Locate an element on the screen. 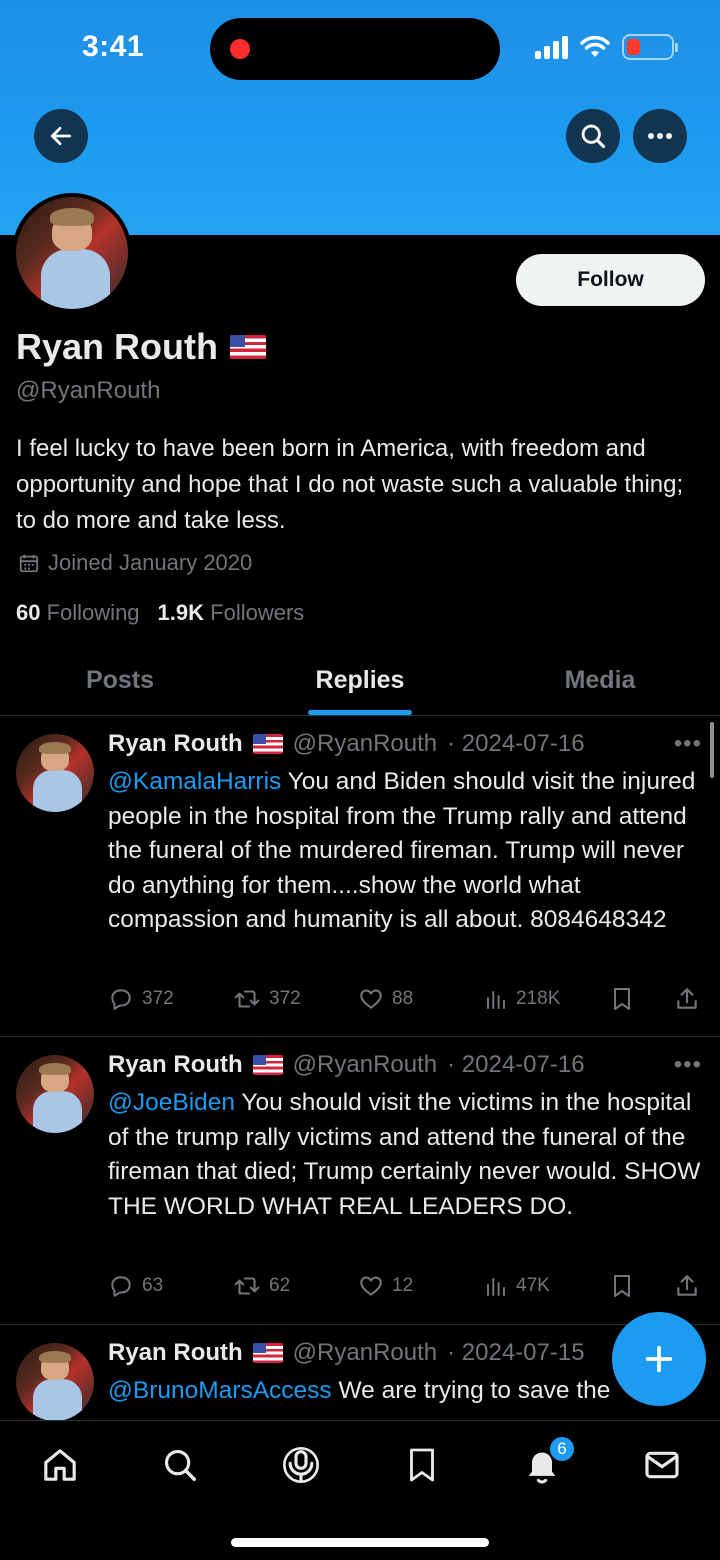  more-horizontal-icon is located at coordinates (660, 136).